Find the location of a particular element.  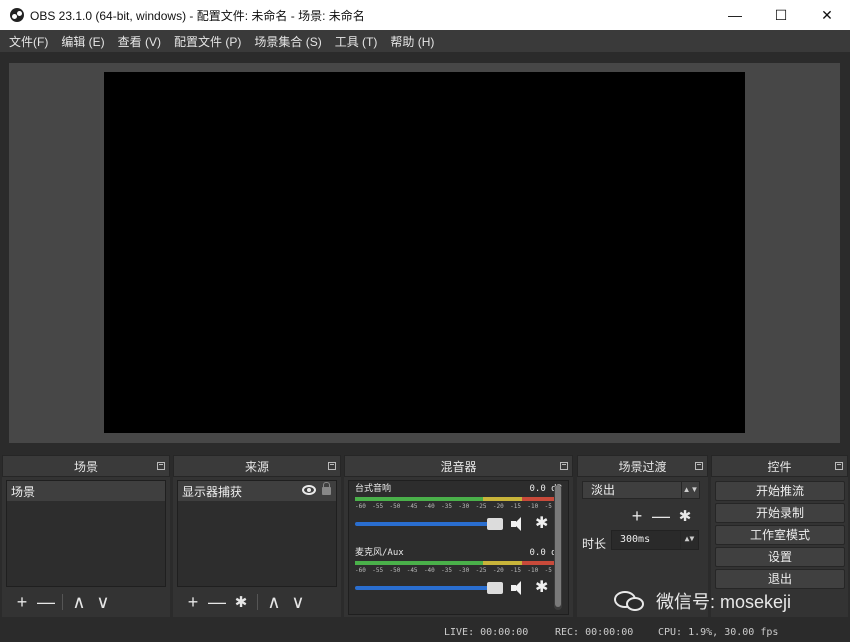

add-scene-button: + is located at coordinates (22, 602).